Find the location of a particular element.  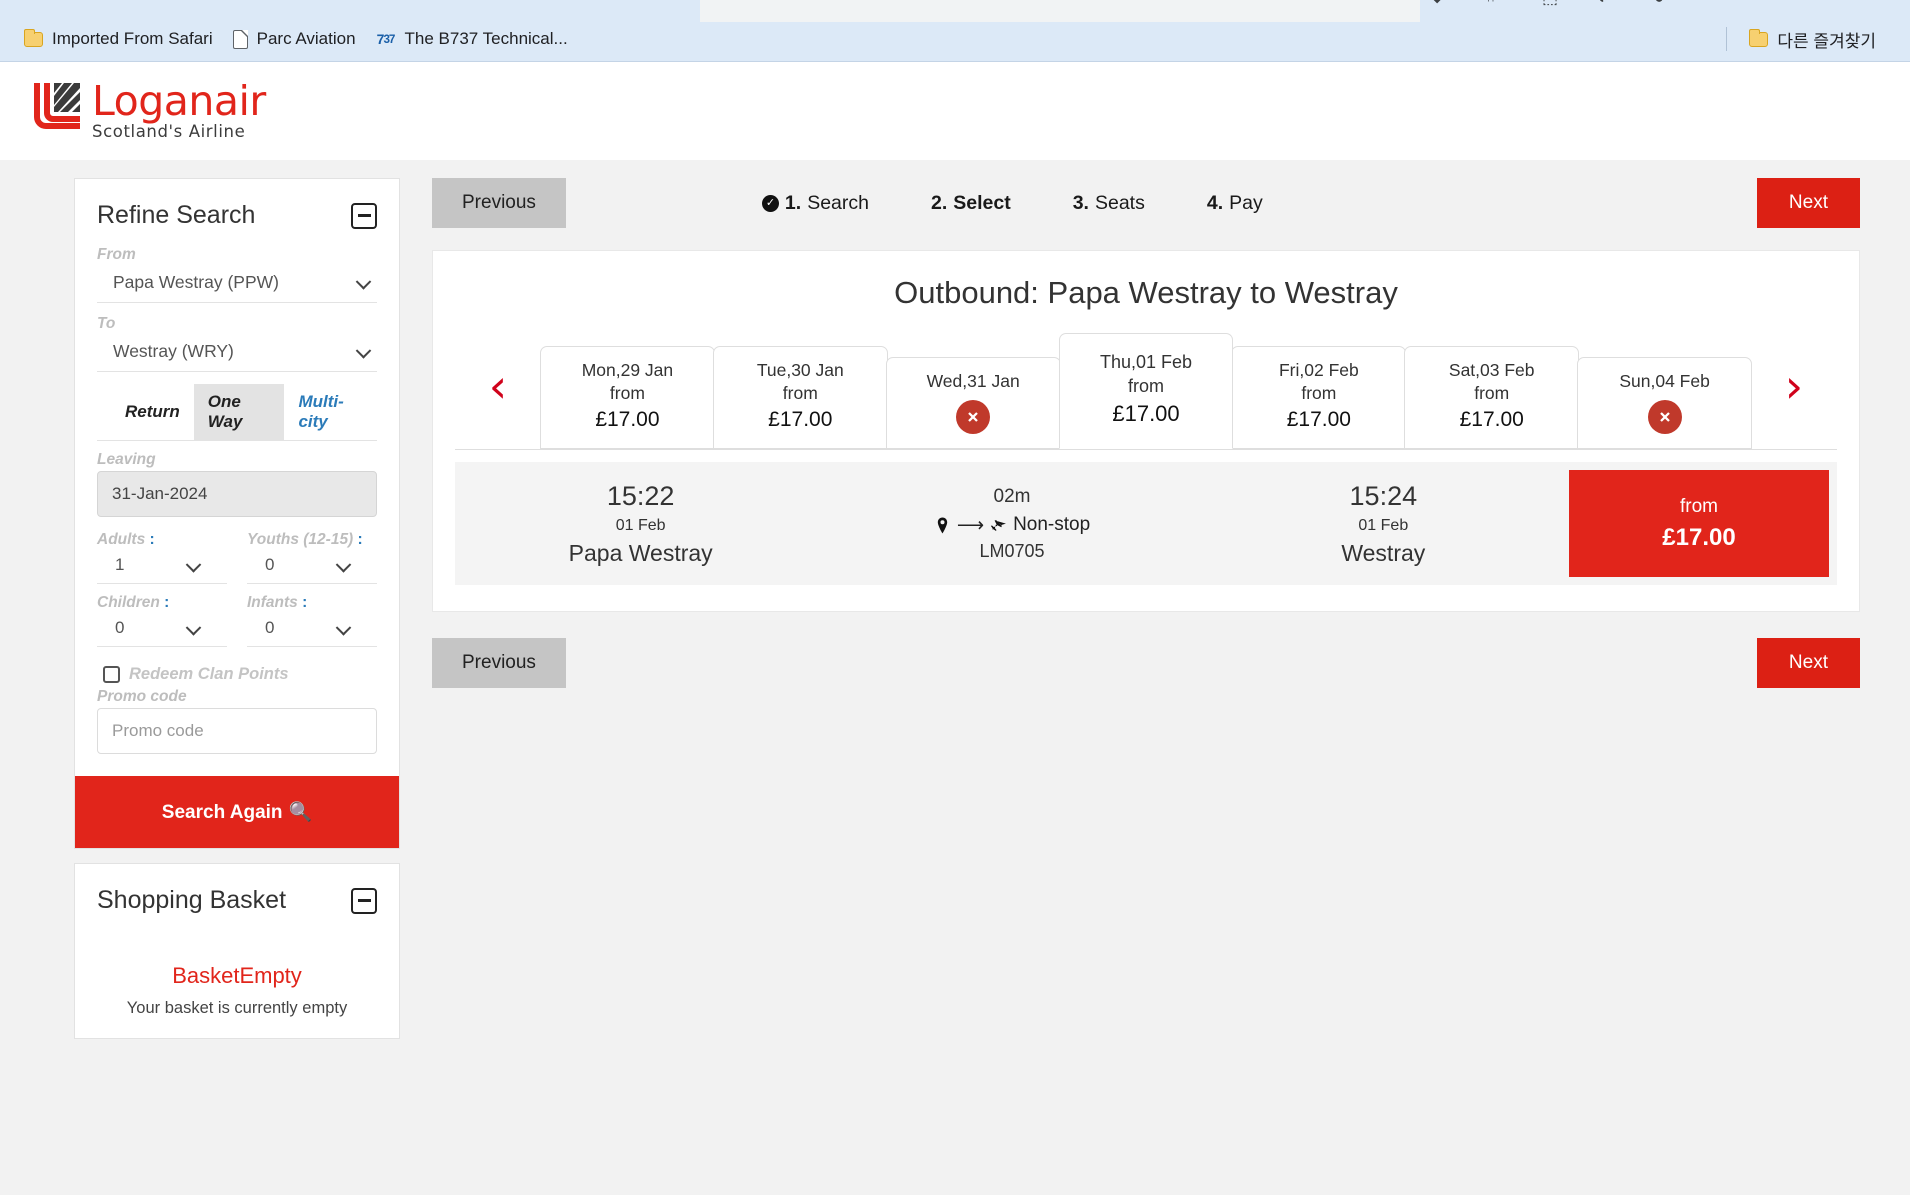

children-select: 0 is located at coordinates (162, 630).